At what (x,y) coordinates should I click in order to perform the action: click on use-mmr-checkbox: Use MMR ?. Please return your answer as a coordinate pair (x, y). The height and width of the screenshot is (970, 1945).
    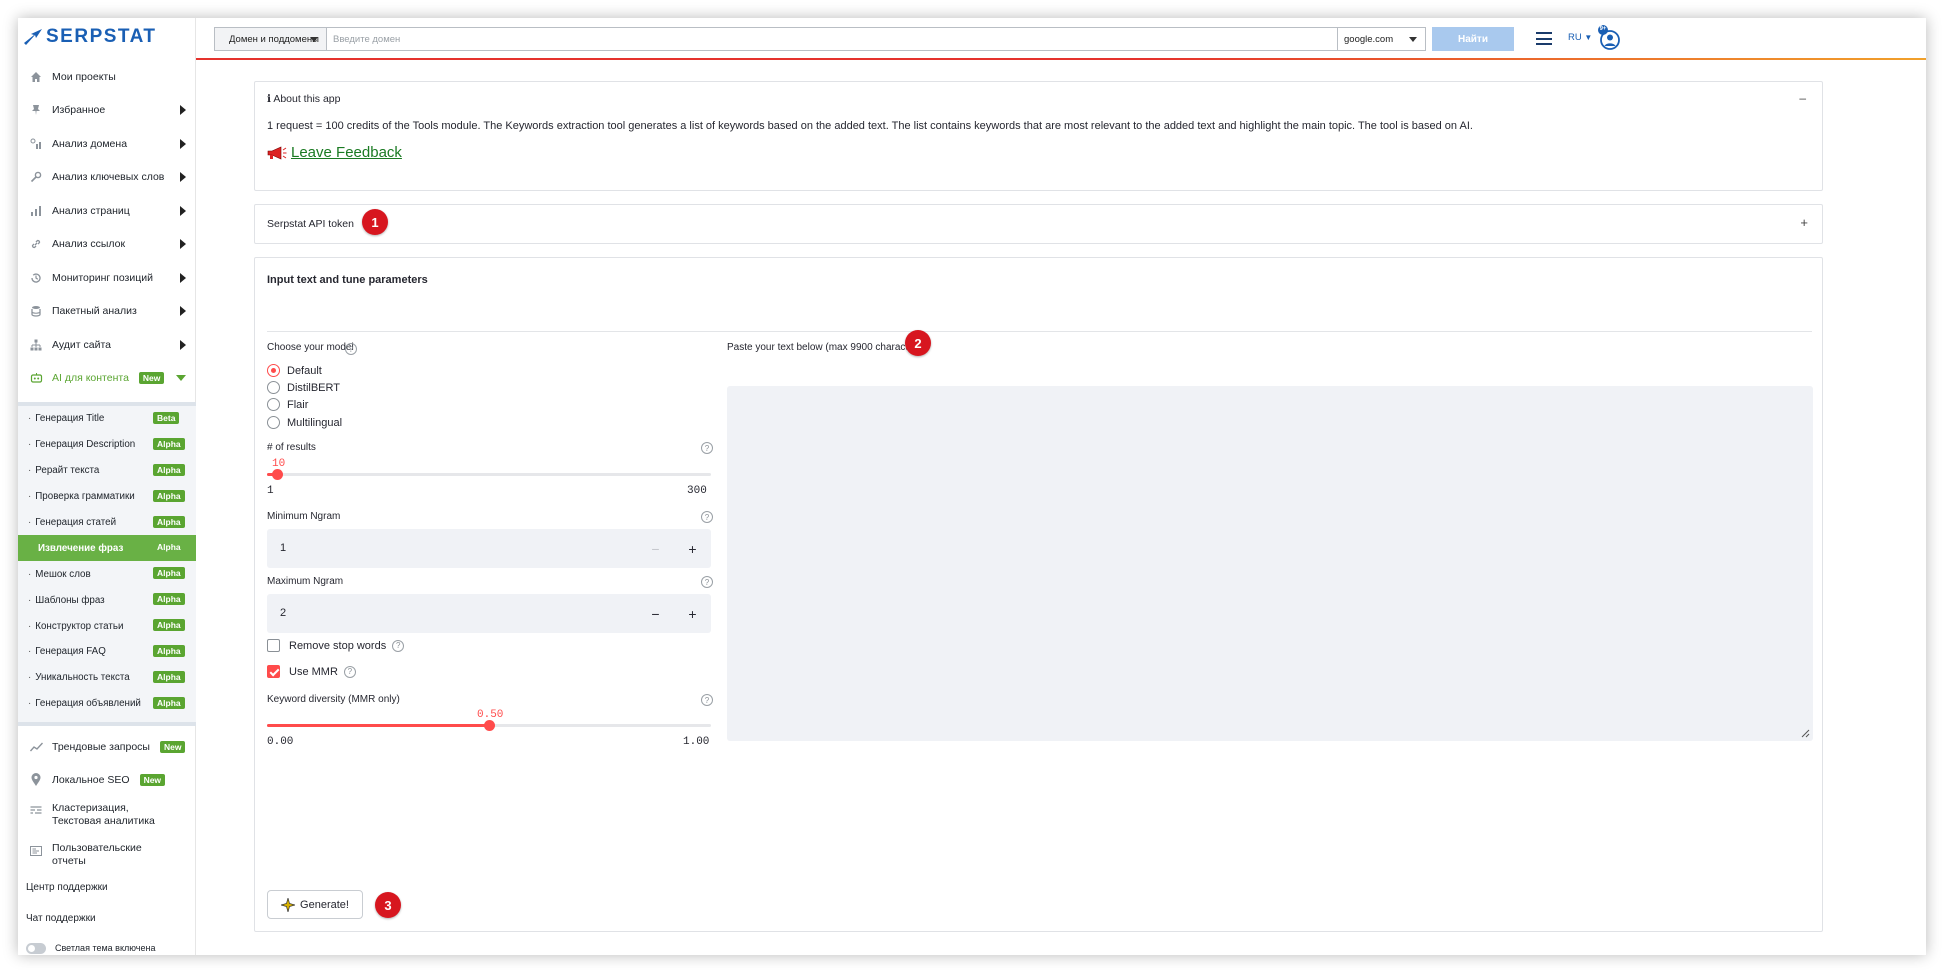
    Looking at the image, I should click on (311, 671).